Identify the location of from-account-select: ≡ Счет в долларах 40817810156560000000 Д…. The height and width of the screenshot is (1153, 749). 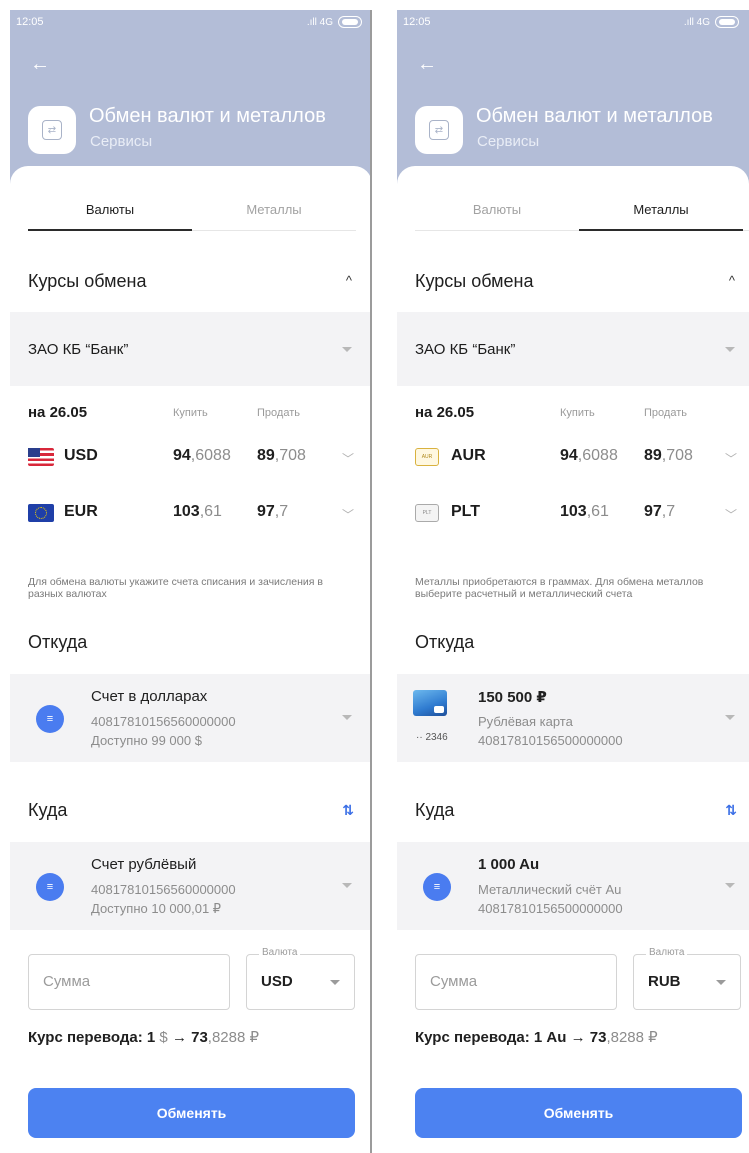
(191, 718).